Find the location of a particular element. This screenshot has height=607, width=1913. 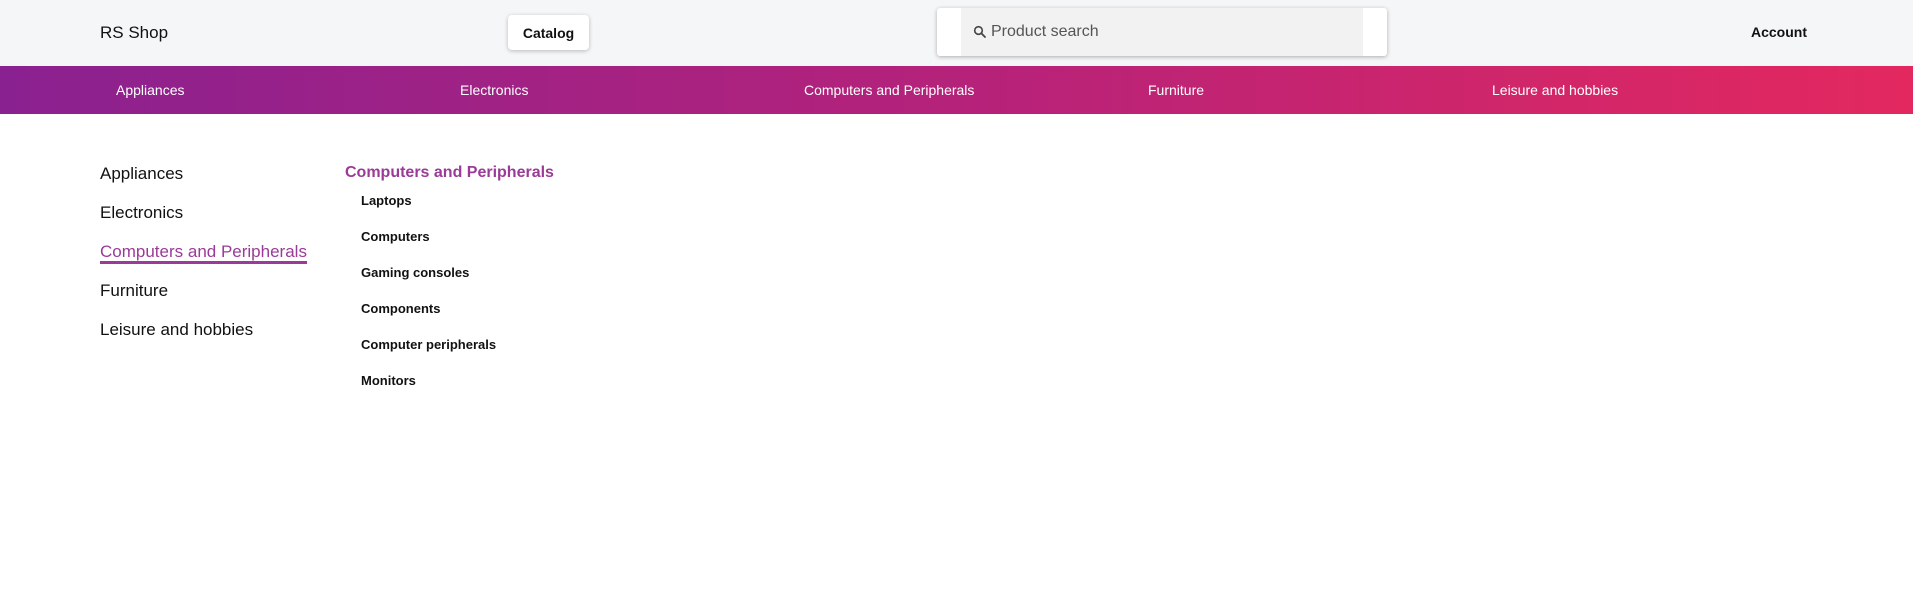

nav-item-computers-and-peripherals: Computers and Peripherals is located at coordinates (889, 90).